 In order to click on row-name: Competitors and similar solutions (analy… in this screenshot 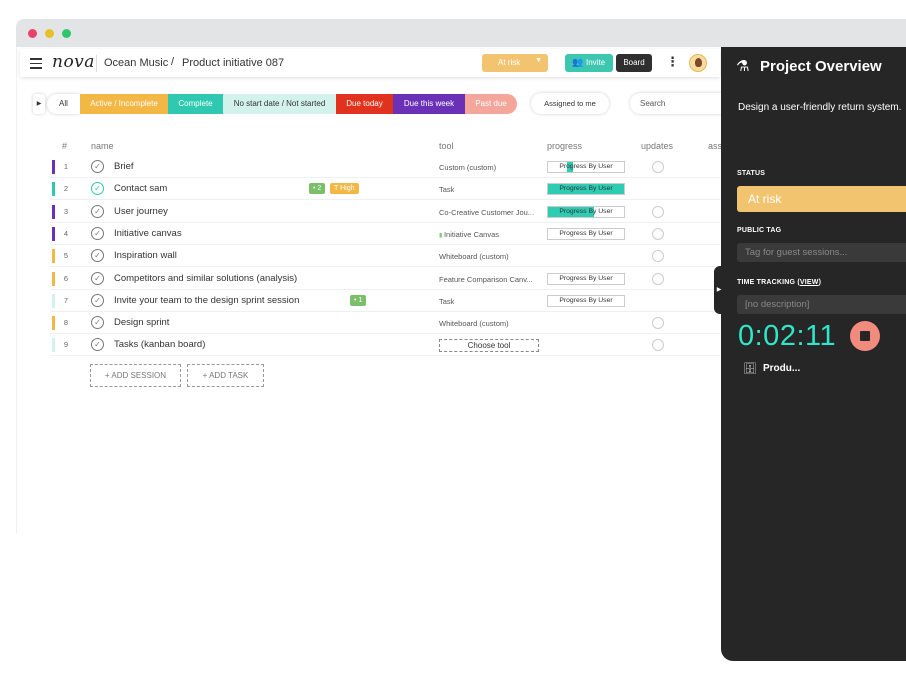, I will do `click(205, 278)`.